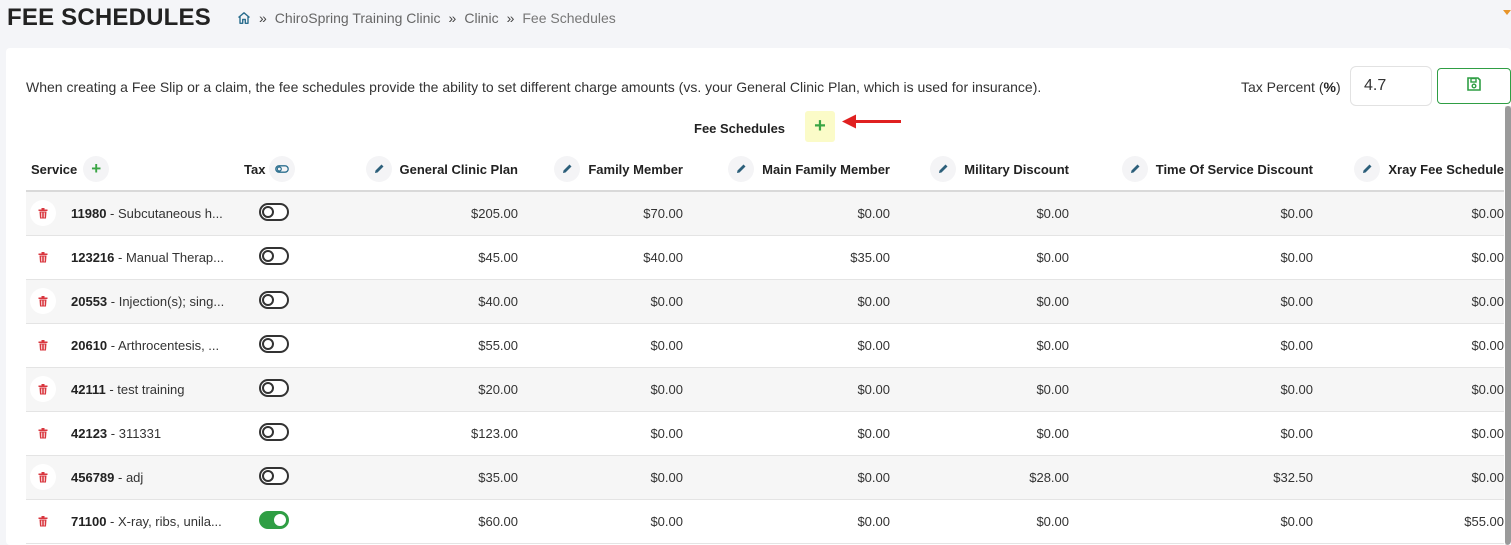 This screenshot has height=545, width=1511. What do you see at coordinates (255, 169) in the screenshot?
I see `tax-header-label: Tax` at bounding box center [255, 169].